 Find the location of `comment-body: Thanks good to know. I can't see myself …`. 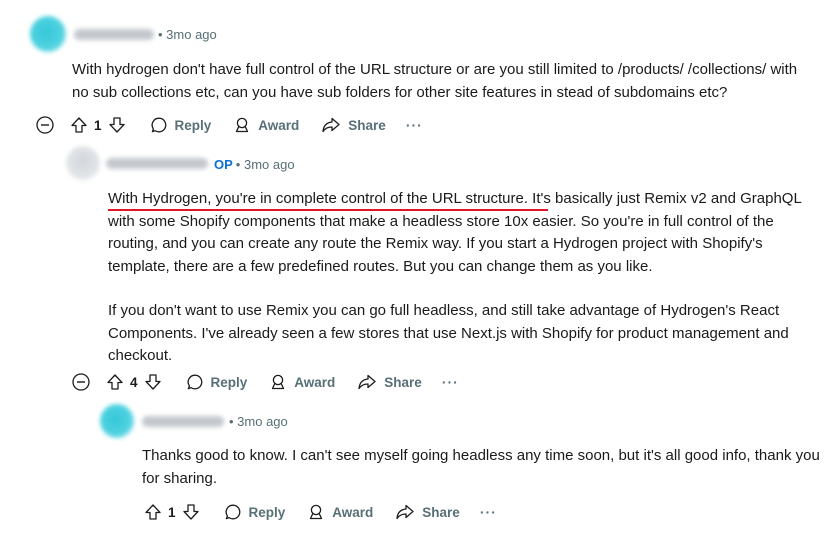

comment-body: Thanks good to know. I can't see myself … is located at coordinates (482, 467).